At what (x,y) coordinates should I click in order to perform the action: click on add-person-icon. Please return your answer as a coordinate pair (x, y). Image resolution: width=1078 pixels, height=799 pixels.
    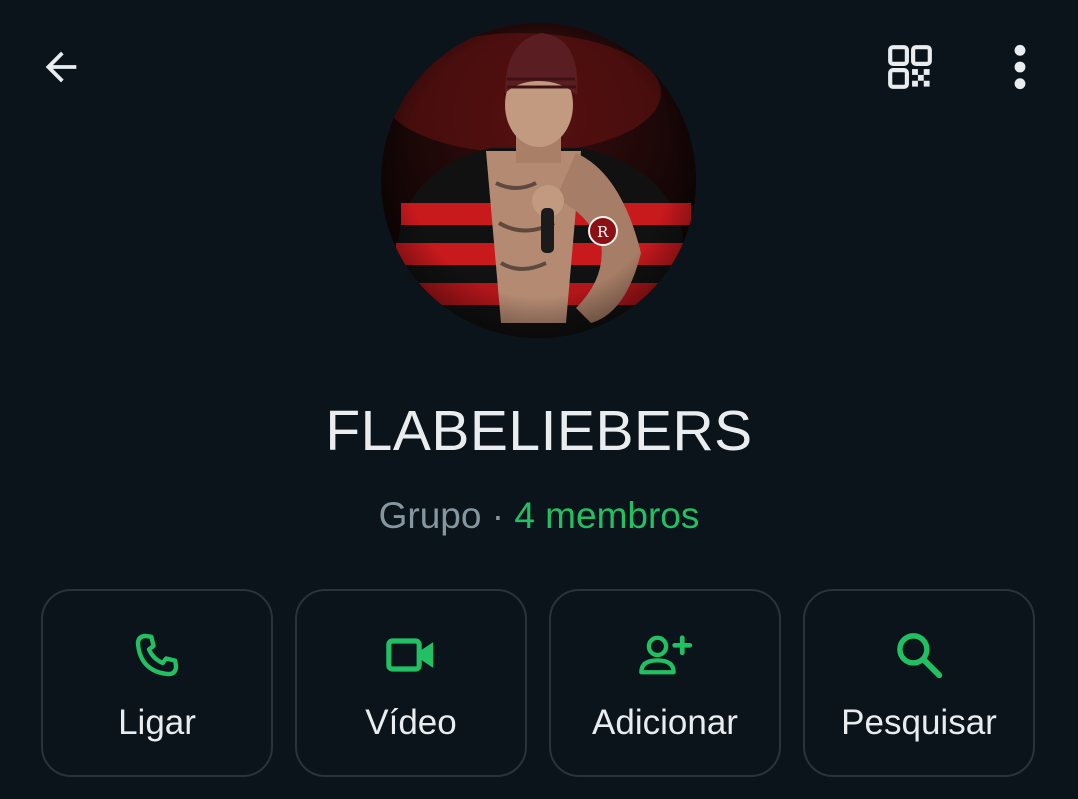
    Looking at the image, I should click on (666, 655).